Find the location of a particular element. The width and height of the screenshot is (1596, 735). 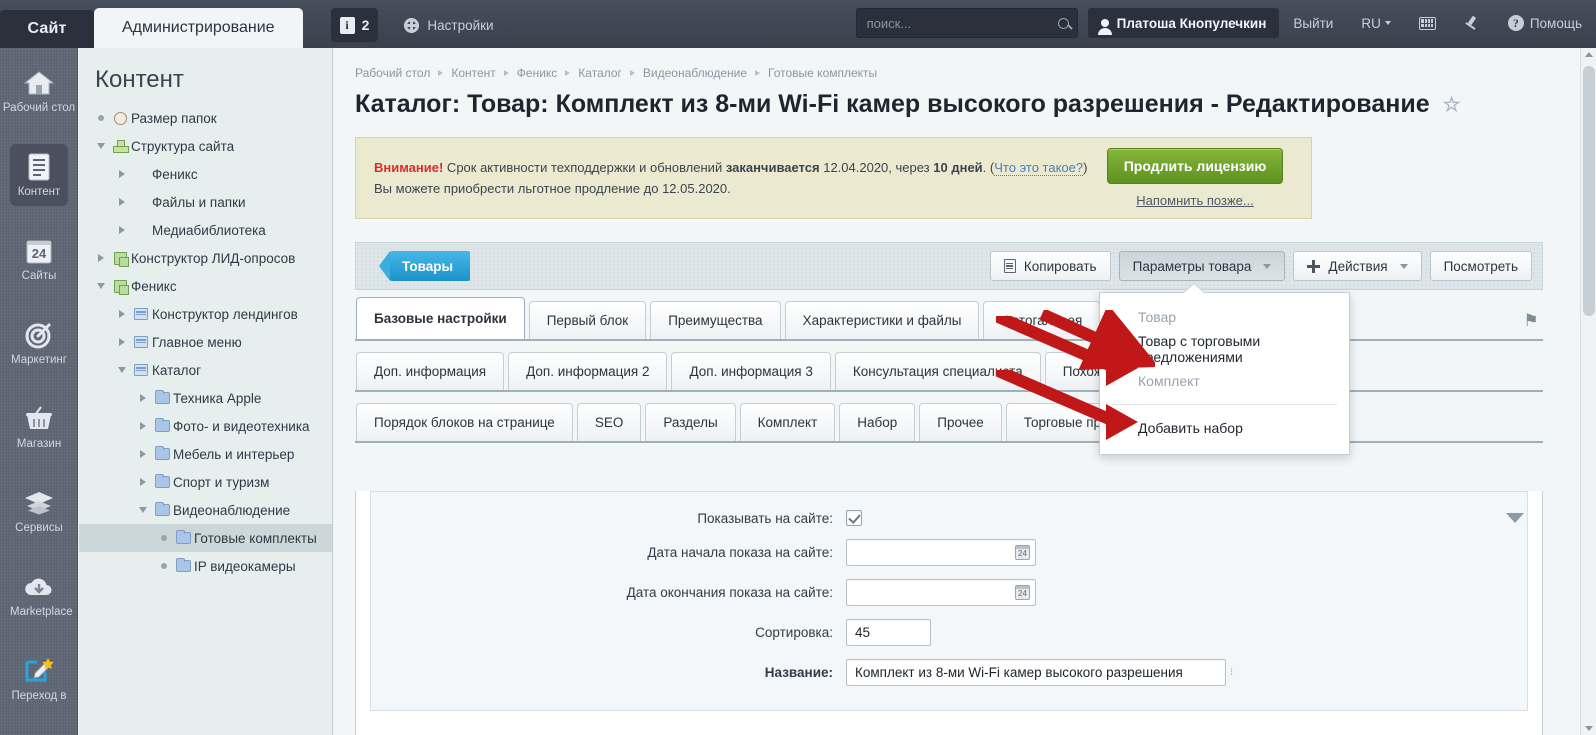

tab-row2-1: Доп. информация 2 is located at coordinates (588, 371).